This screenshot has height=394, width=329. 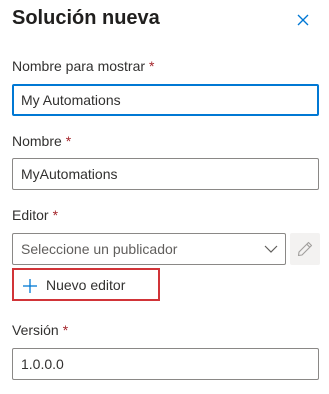 What do you see at coordinates (271, 249) in the screenshot?
I see `chevron-down-icon` at bounding box center [271, 249].